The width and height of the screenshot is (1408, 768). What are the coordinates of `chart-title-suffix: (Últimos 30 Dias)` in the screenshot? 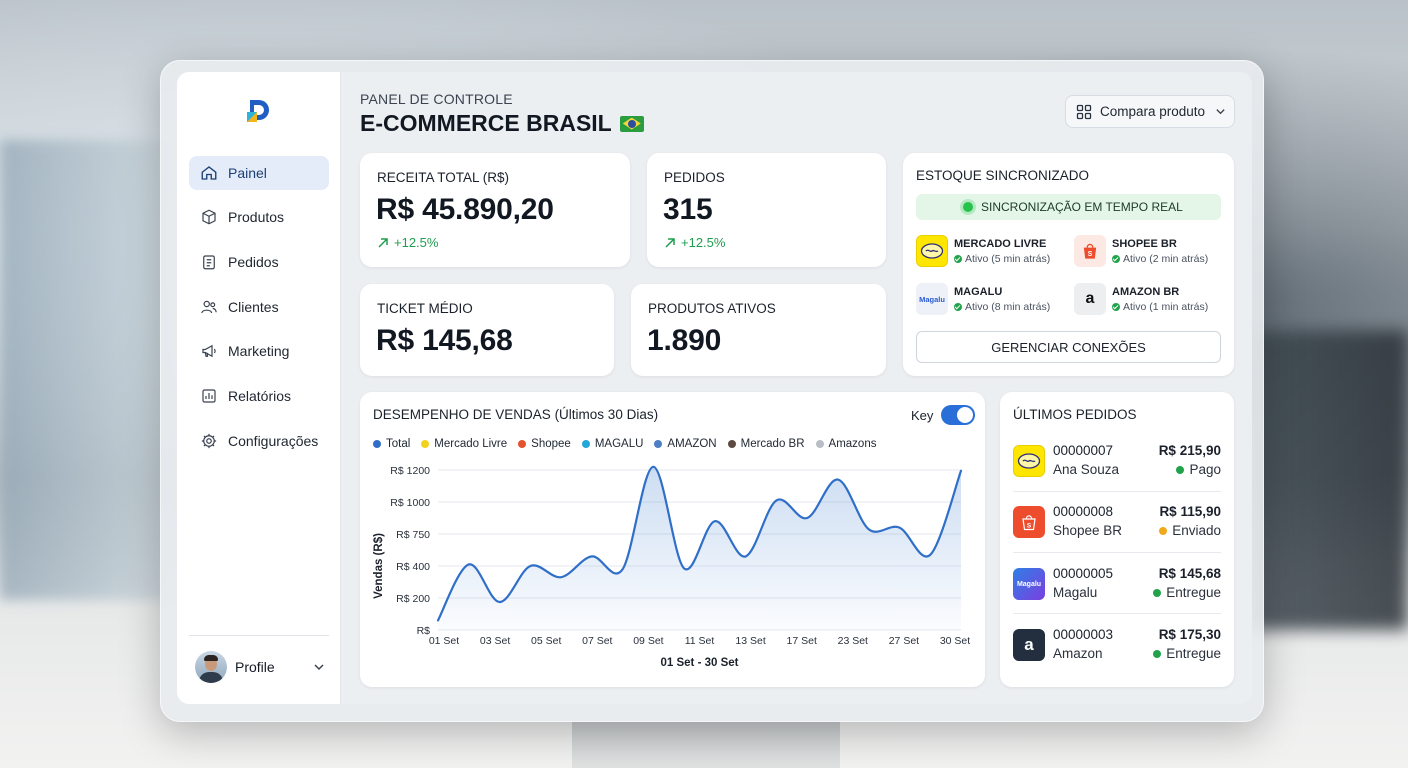 It's located at (606, 414).